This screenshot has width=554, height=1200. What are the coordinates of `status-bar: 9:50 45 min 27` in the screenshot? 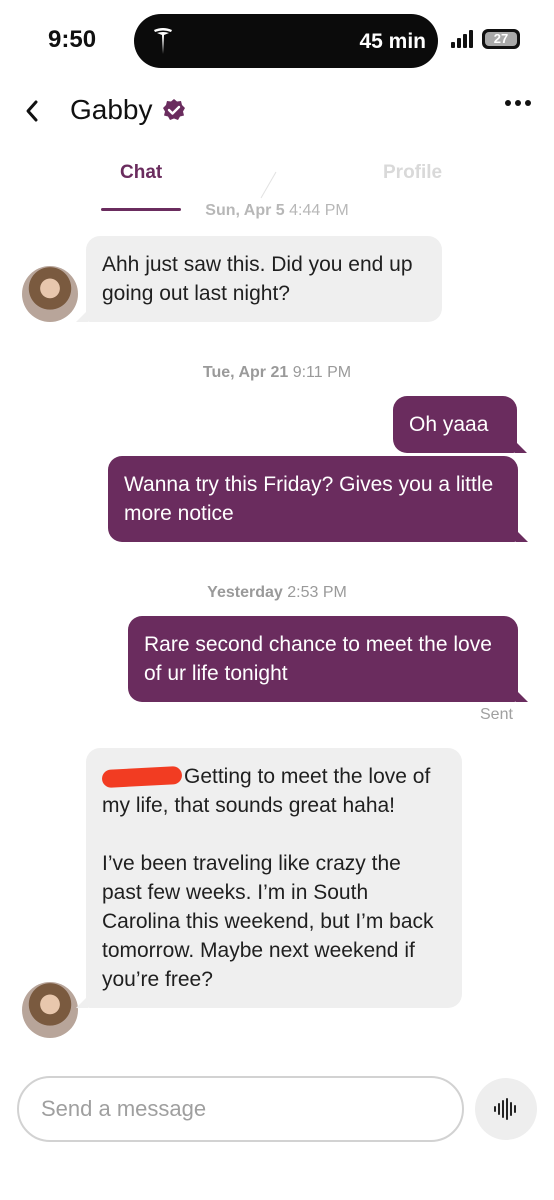 It's located at (277, 41).